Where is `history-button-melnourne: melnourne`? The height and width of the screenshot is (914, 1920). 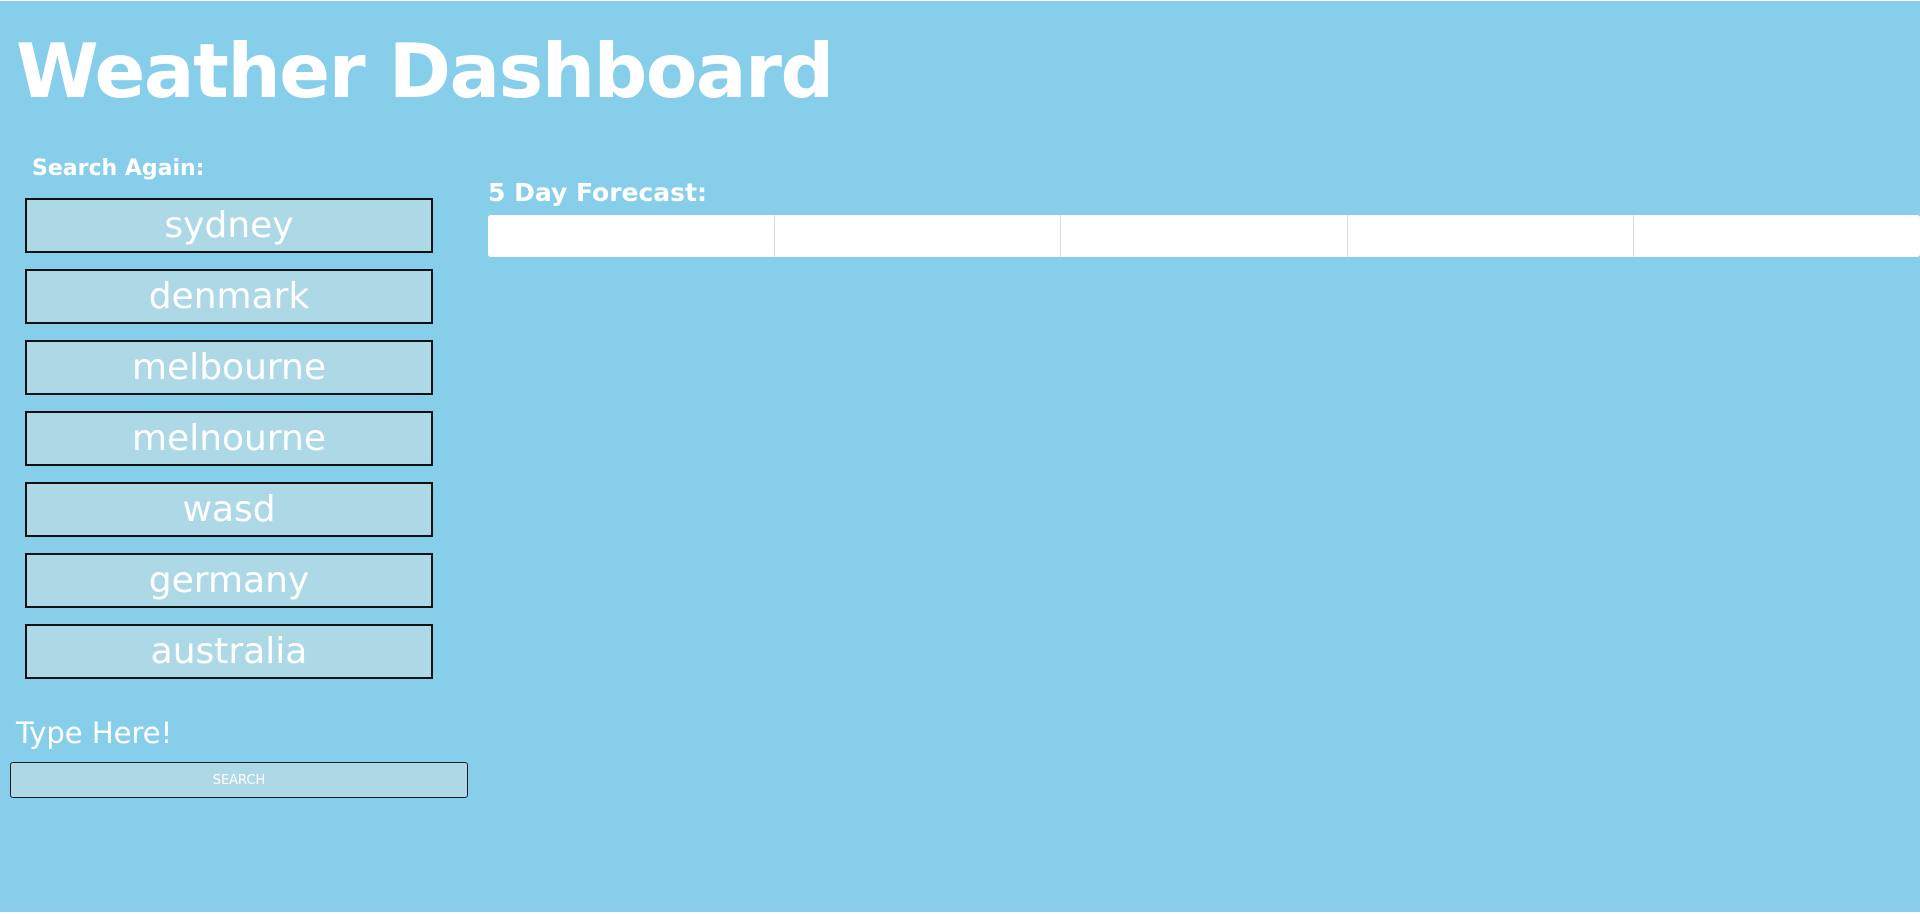 history-button-melnourne: melnourne is located at coordinates (229, 438).